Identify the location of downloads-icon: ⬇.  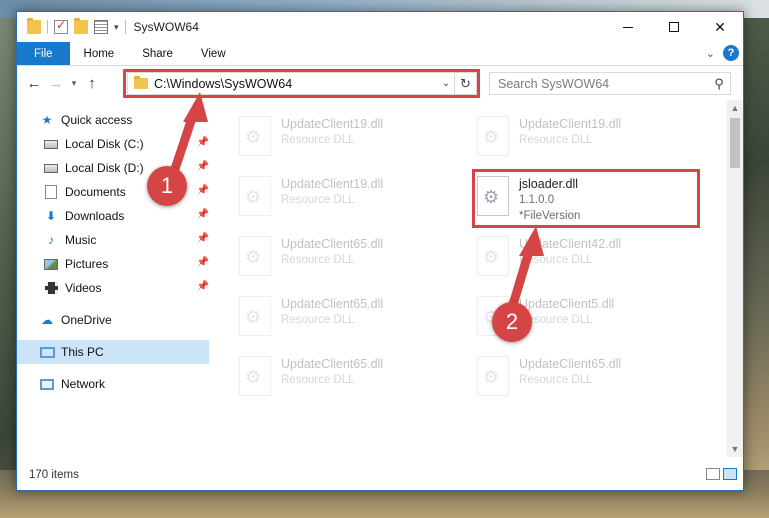
(51, 216).